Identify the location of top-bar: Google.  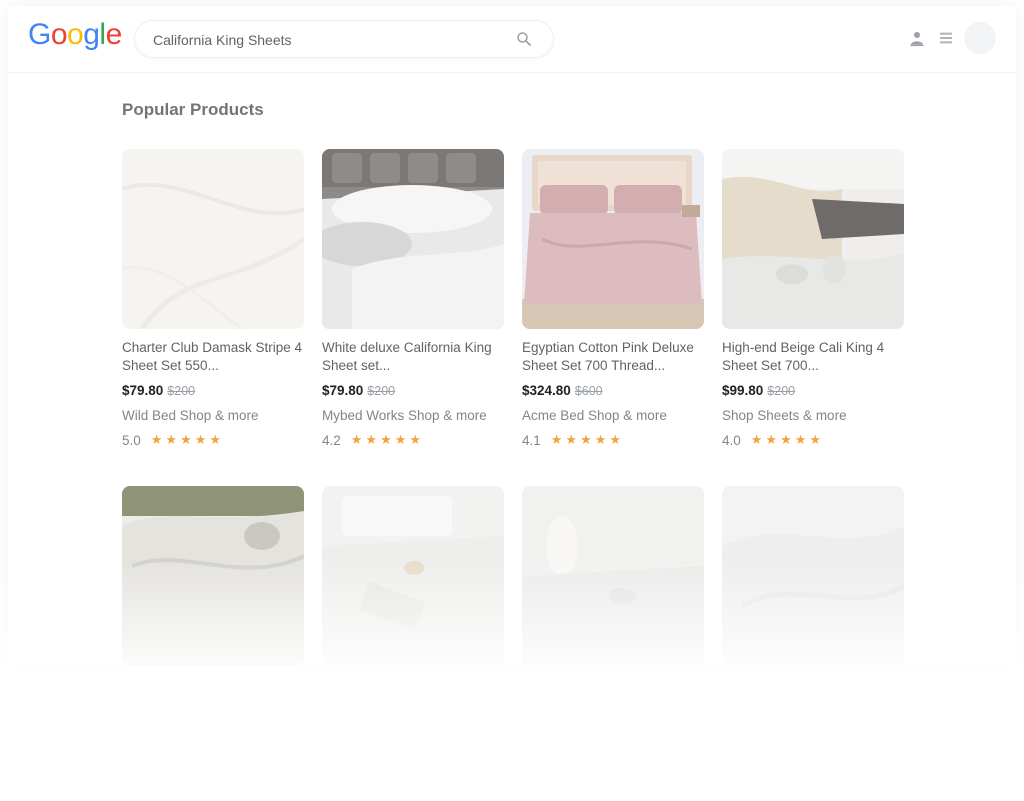
(512, 39).